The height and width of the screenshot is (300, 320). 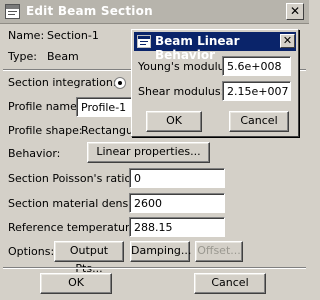 I want to click on youngs-modulus-label: Young's modulus:, so click(x=186, y=66).